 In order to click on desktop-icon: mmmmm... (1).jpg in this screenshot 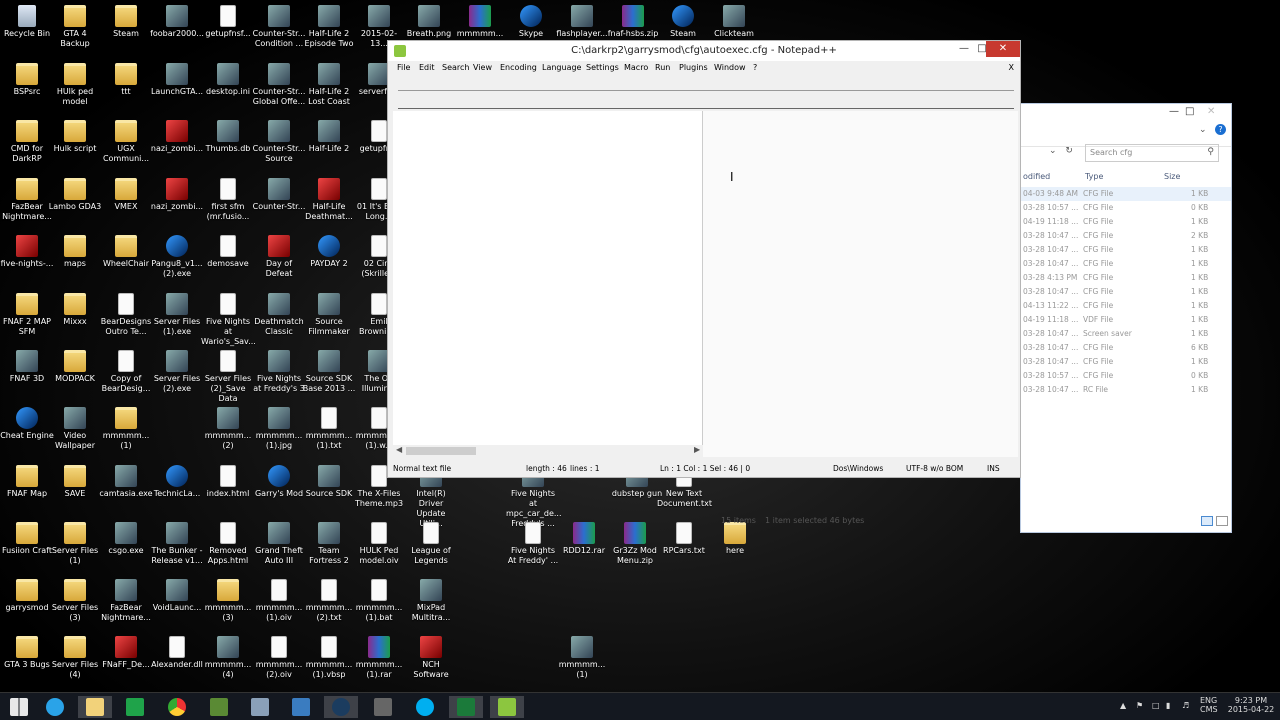, I will do `click(279, 429)`.